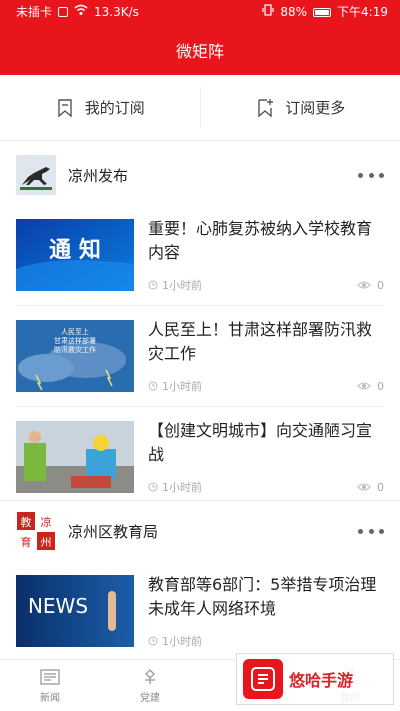 This screenshot has height=711, width=400. What do you see at coordinates (260, 341) in the screenshot?
I see `article-title: 人民至上！甘肃这样部署防汛救灾工作` at bounding box center [260, 341].